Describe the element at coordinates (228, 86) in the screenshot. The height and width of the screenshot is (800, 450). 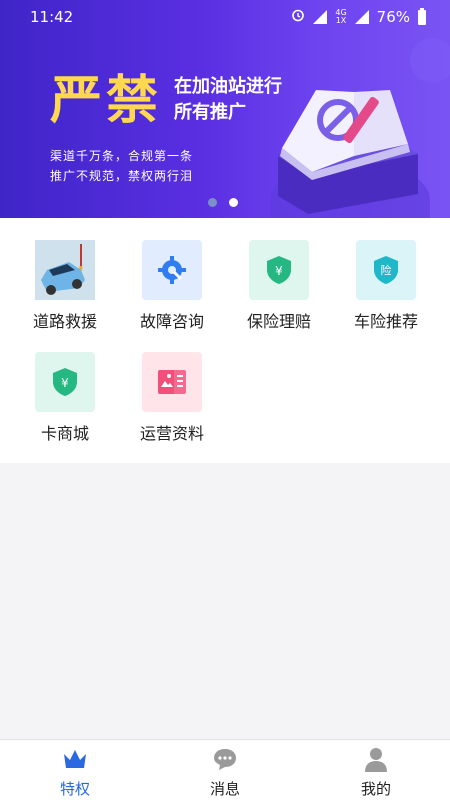
I see `headline-line-1: 在加油站进行` at that location.